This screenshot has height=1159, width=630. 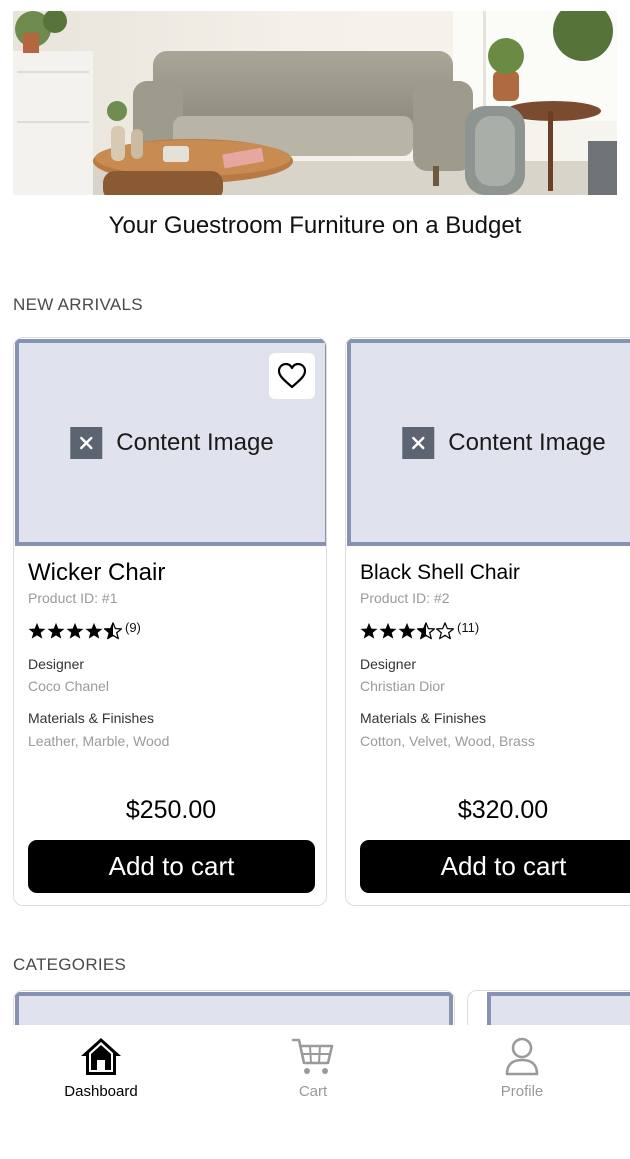 I want to click on review-count: (11), so click(x=468, y=627).